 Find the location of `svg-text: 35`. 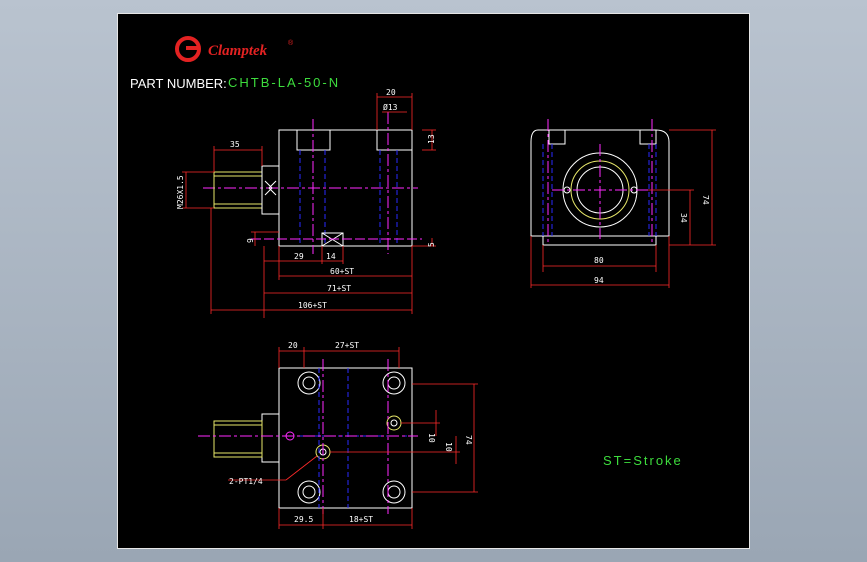

svg-text: 35 is located at coordinates (235, 144).